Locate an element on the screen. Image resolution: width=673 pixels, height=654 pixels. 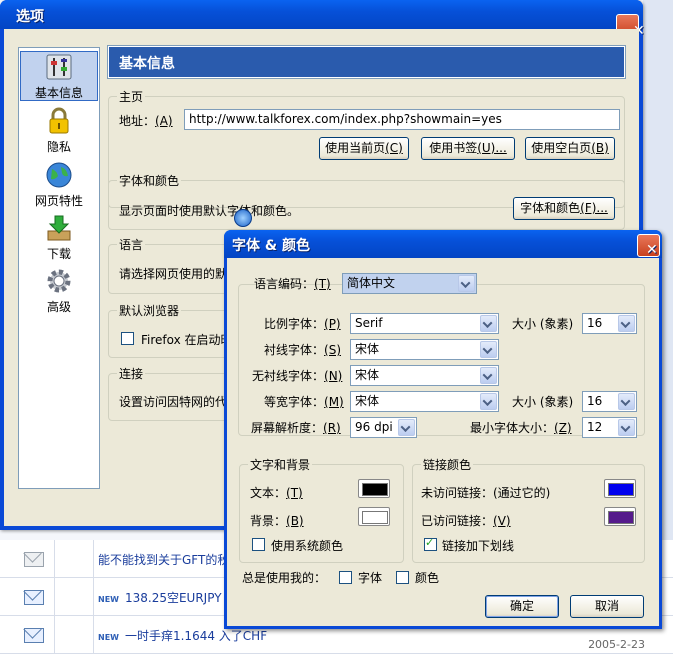
use-current-page-button: 使用当前页(C) is located at coordinates (364, 148).